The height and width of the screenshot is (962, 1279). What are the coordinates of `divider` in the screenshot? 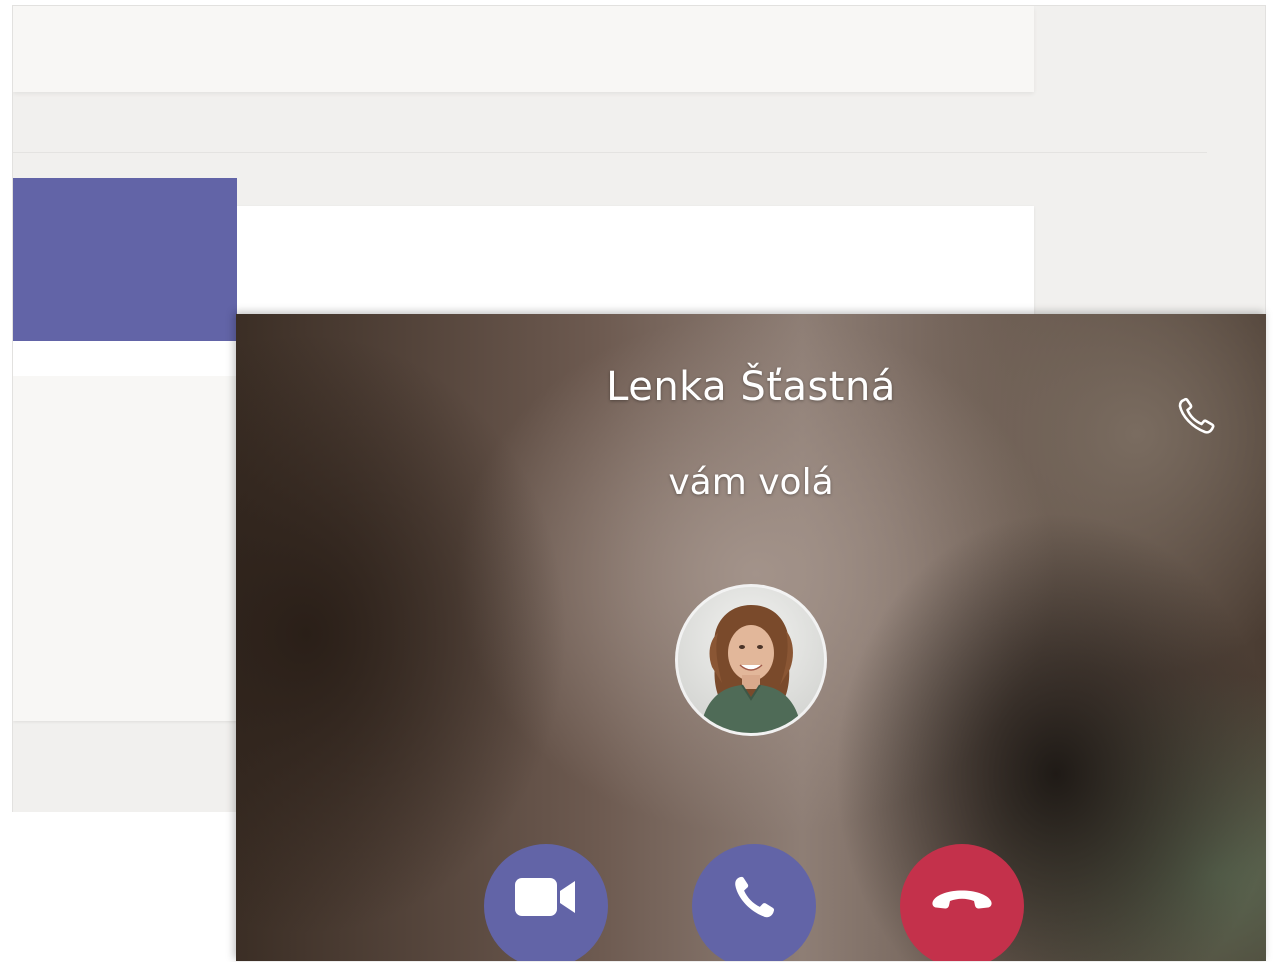 It's located at (610, 152).